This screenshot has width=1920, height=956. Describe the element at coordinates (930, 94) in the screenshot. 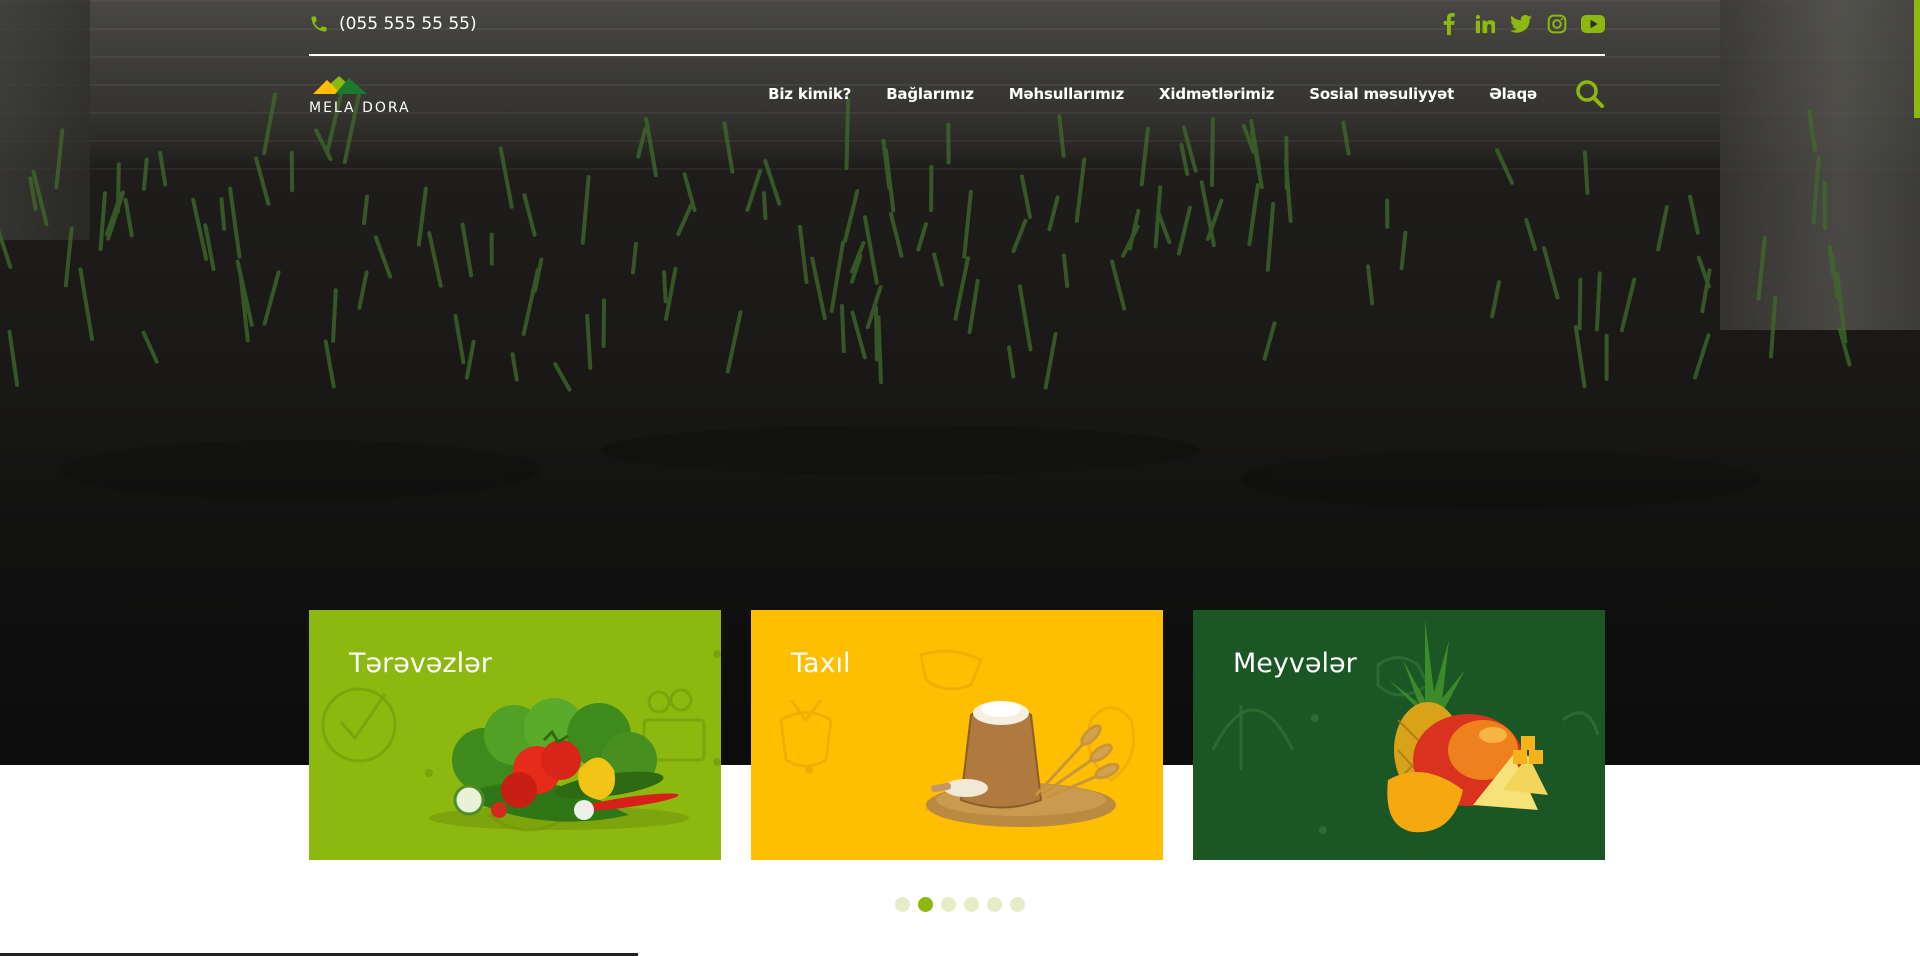

I see `nav-item-gardens: Bağlarımız` at that location.